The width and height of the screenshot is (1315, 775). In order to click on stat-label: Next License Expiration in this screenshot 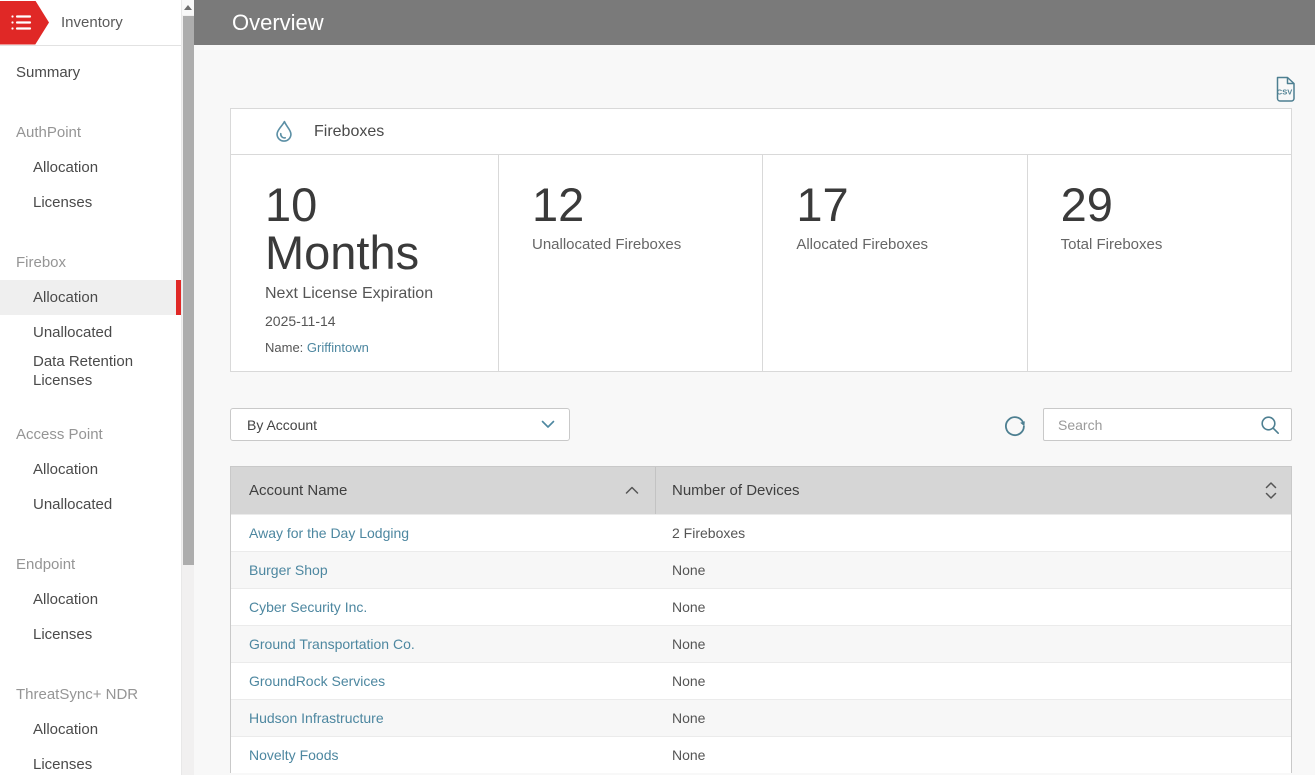, I will do `click(349, 293)`.